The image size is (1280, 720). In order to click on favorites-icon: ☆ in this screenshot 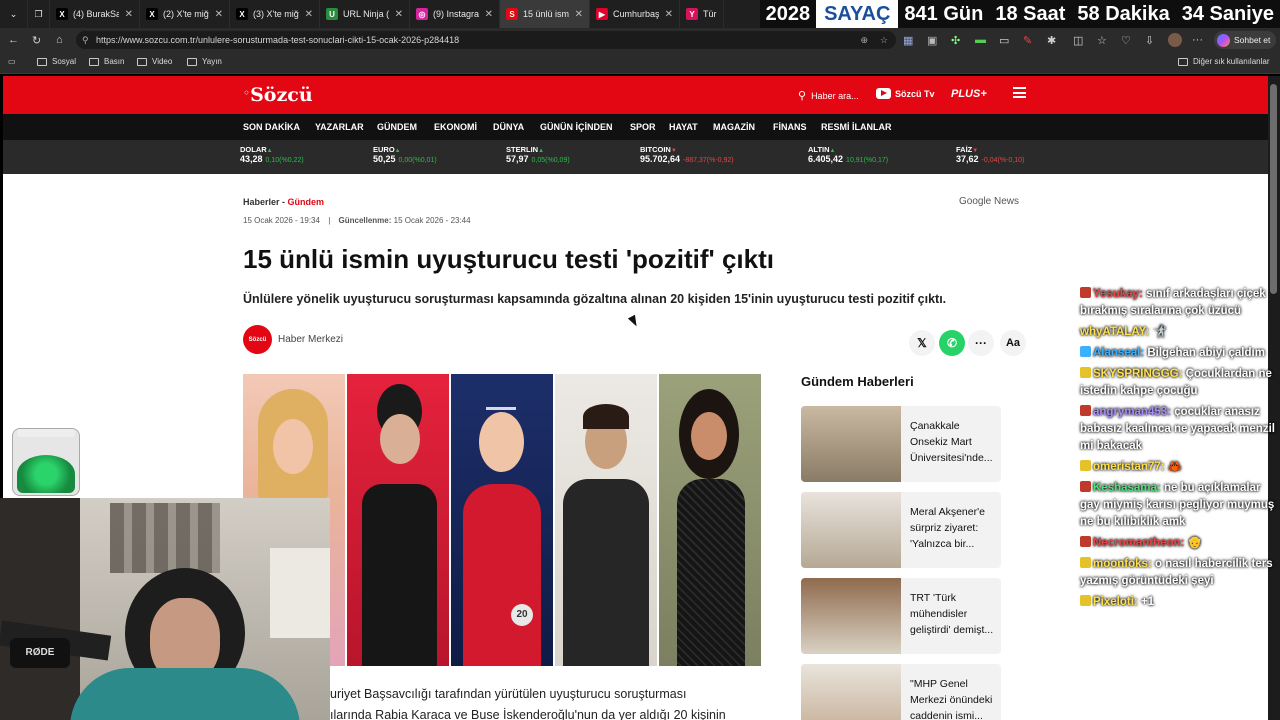, I will do `click(1102, 40)`.